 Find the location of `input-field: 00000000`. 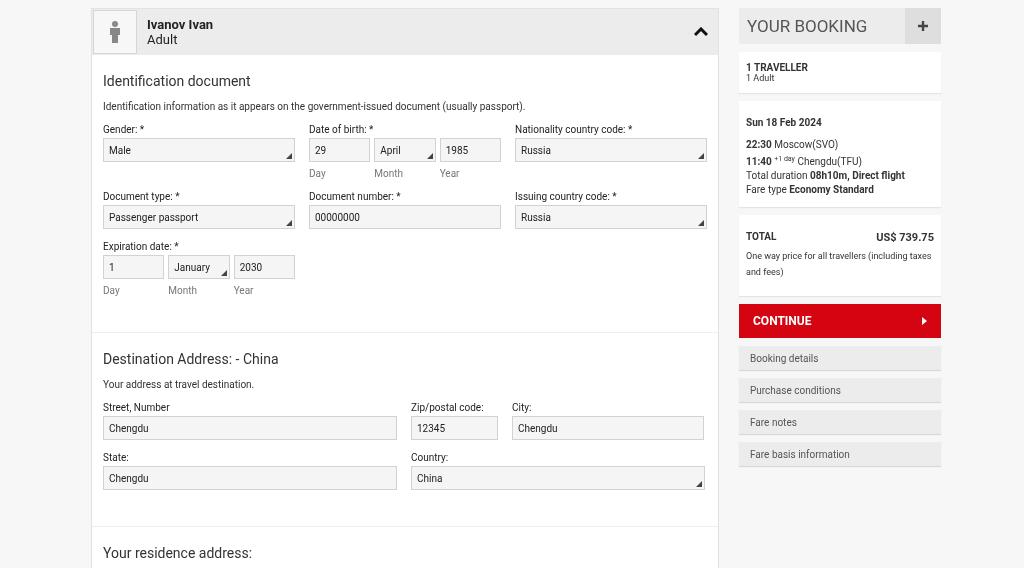

input-field: 00000000 is located at coordinates (405, 217).